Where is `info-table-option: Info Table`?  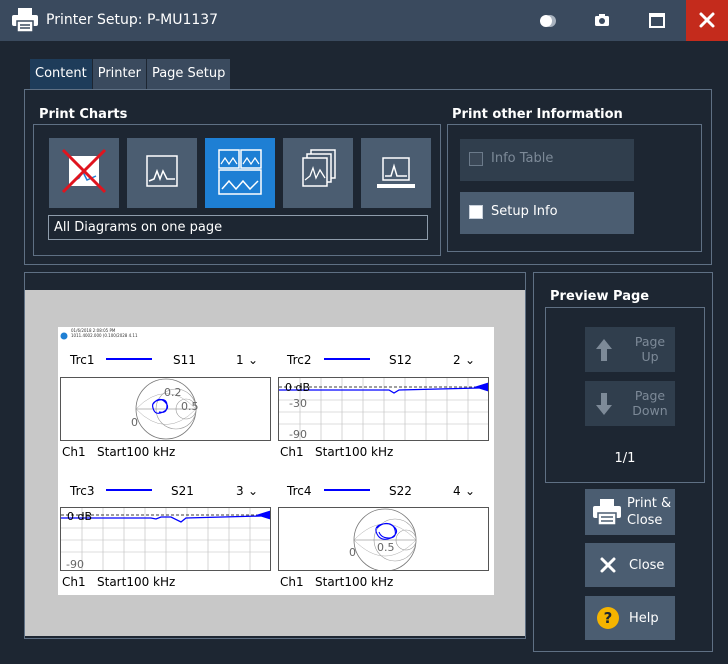
info-table-option: Info Table is located at coordinates (547, 160).